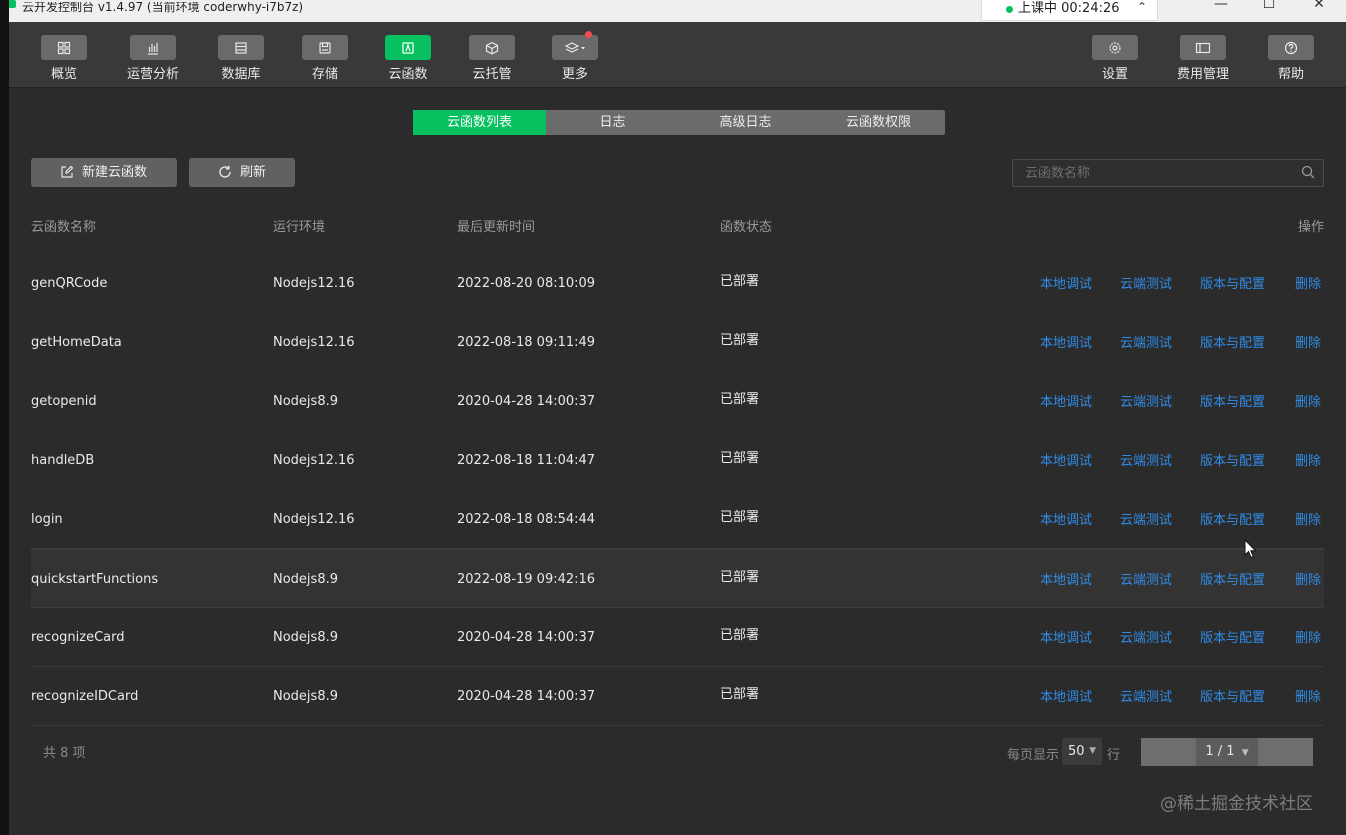  Describe the element at coordinates (1285, 752) in the screenshot. I see `next-page-button` at that location.